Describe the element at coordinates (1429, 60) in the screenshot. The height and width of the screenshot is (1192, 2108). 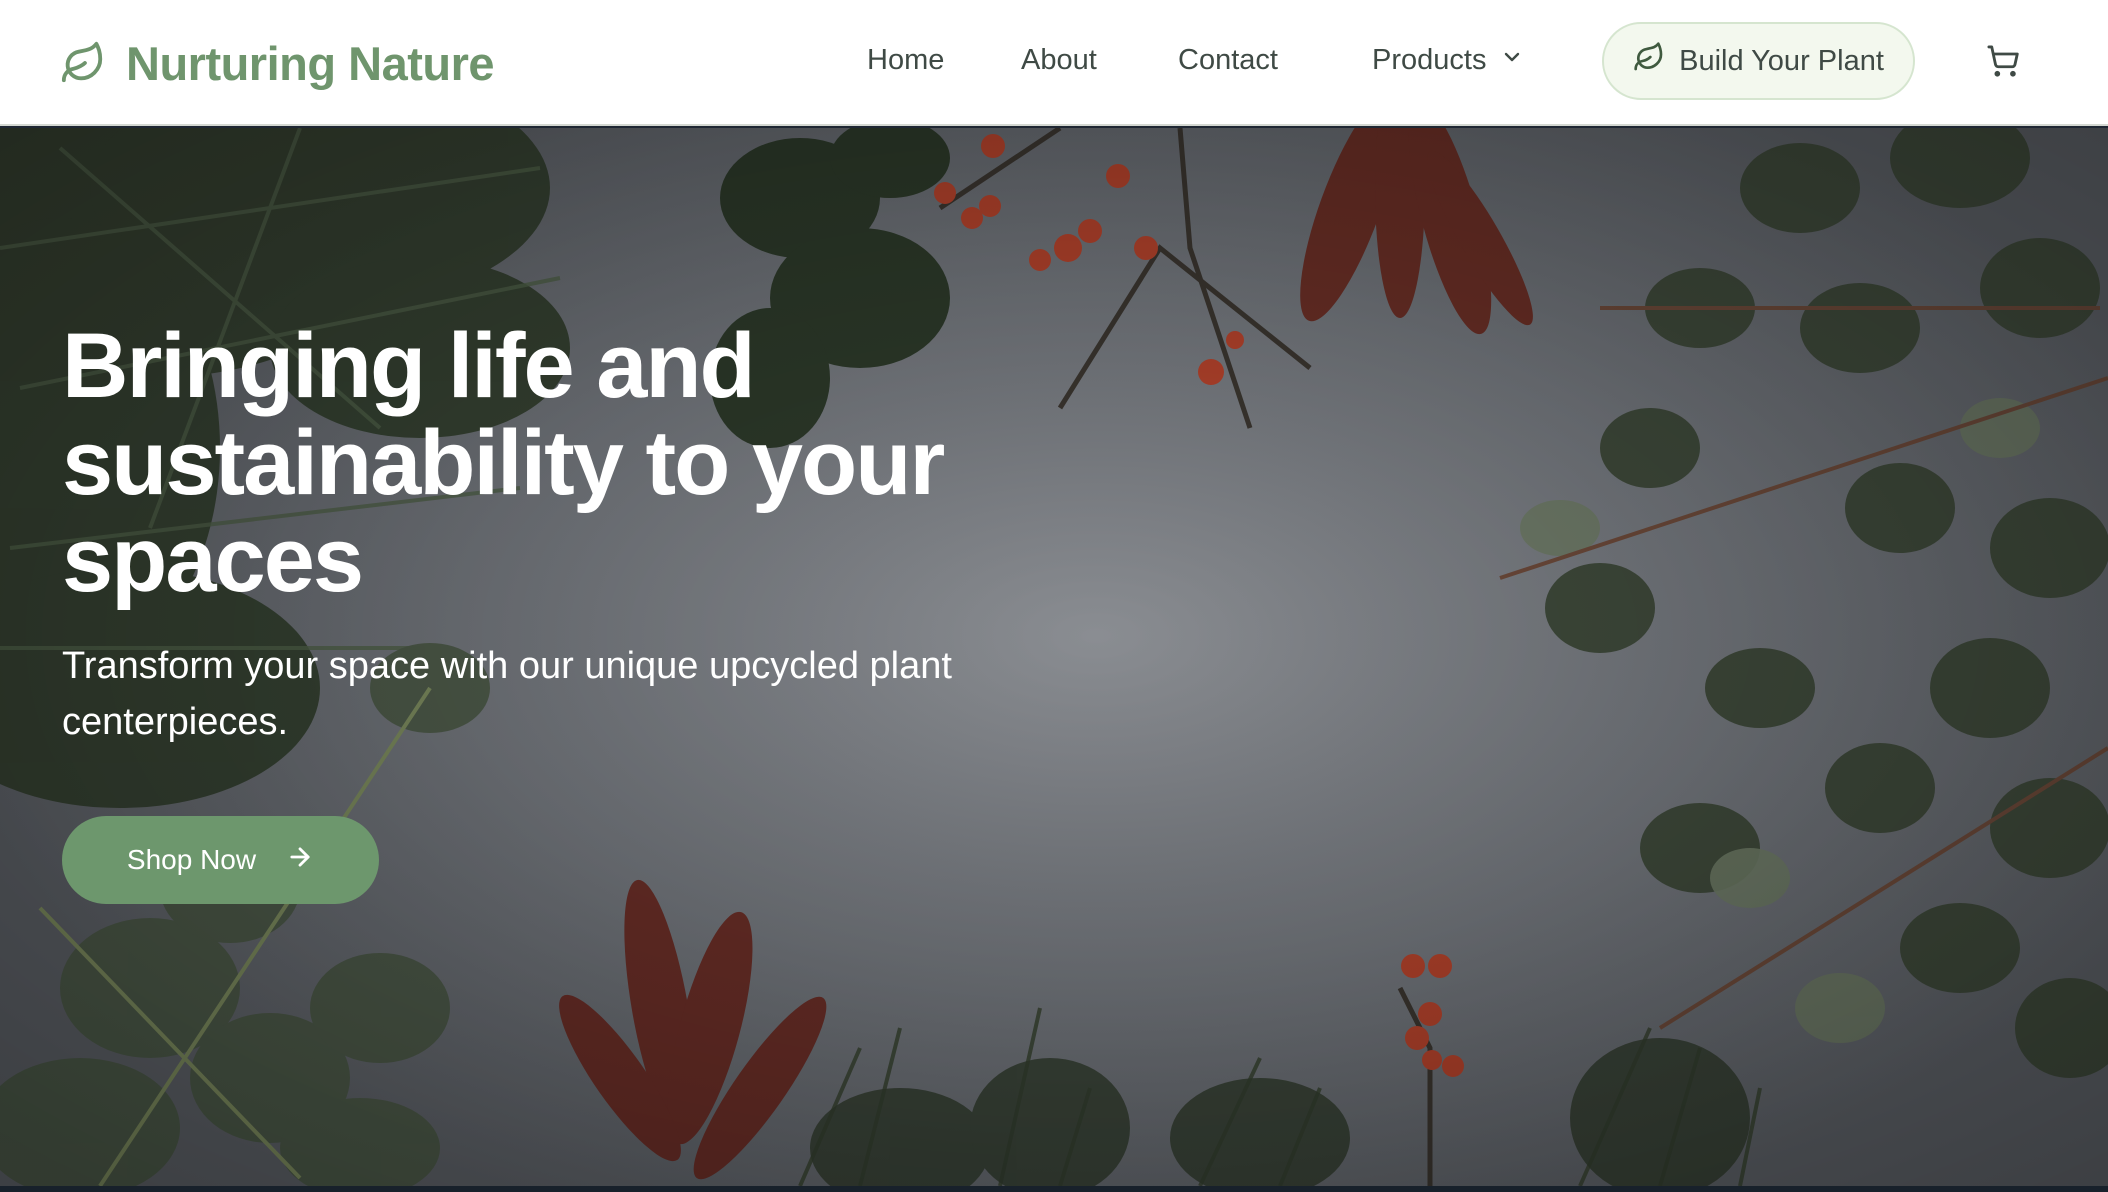
I see `nav-products-label: Products` at that location.